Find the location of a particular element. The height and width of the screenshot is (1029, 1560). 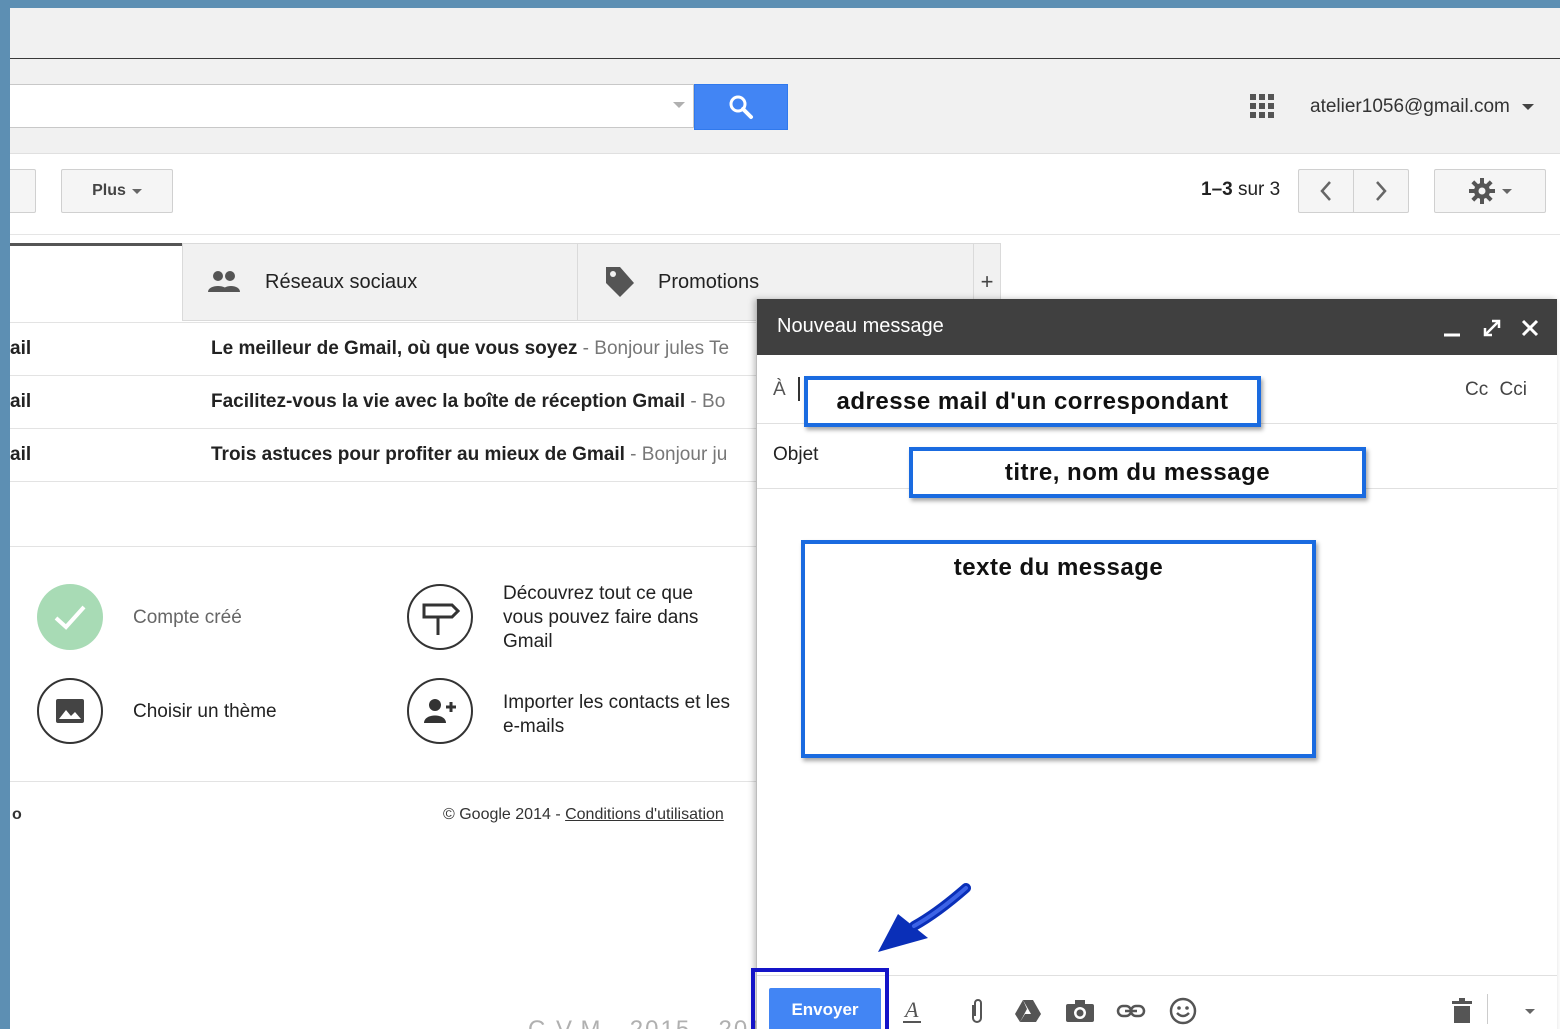

camera-icon is located at coordinates (1080, 1011).